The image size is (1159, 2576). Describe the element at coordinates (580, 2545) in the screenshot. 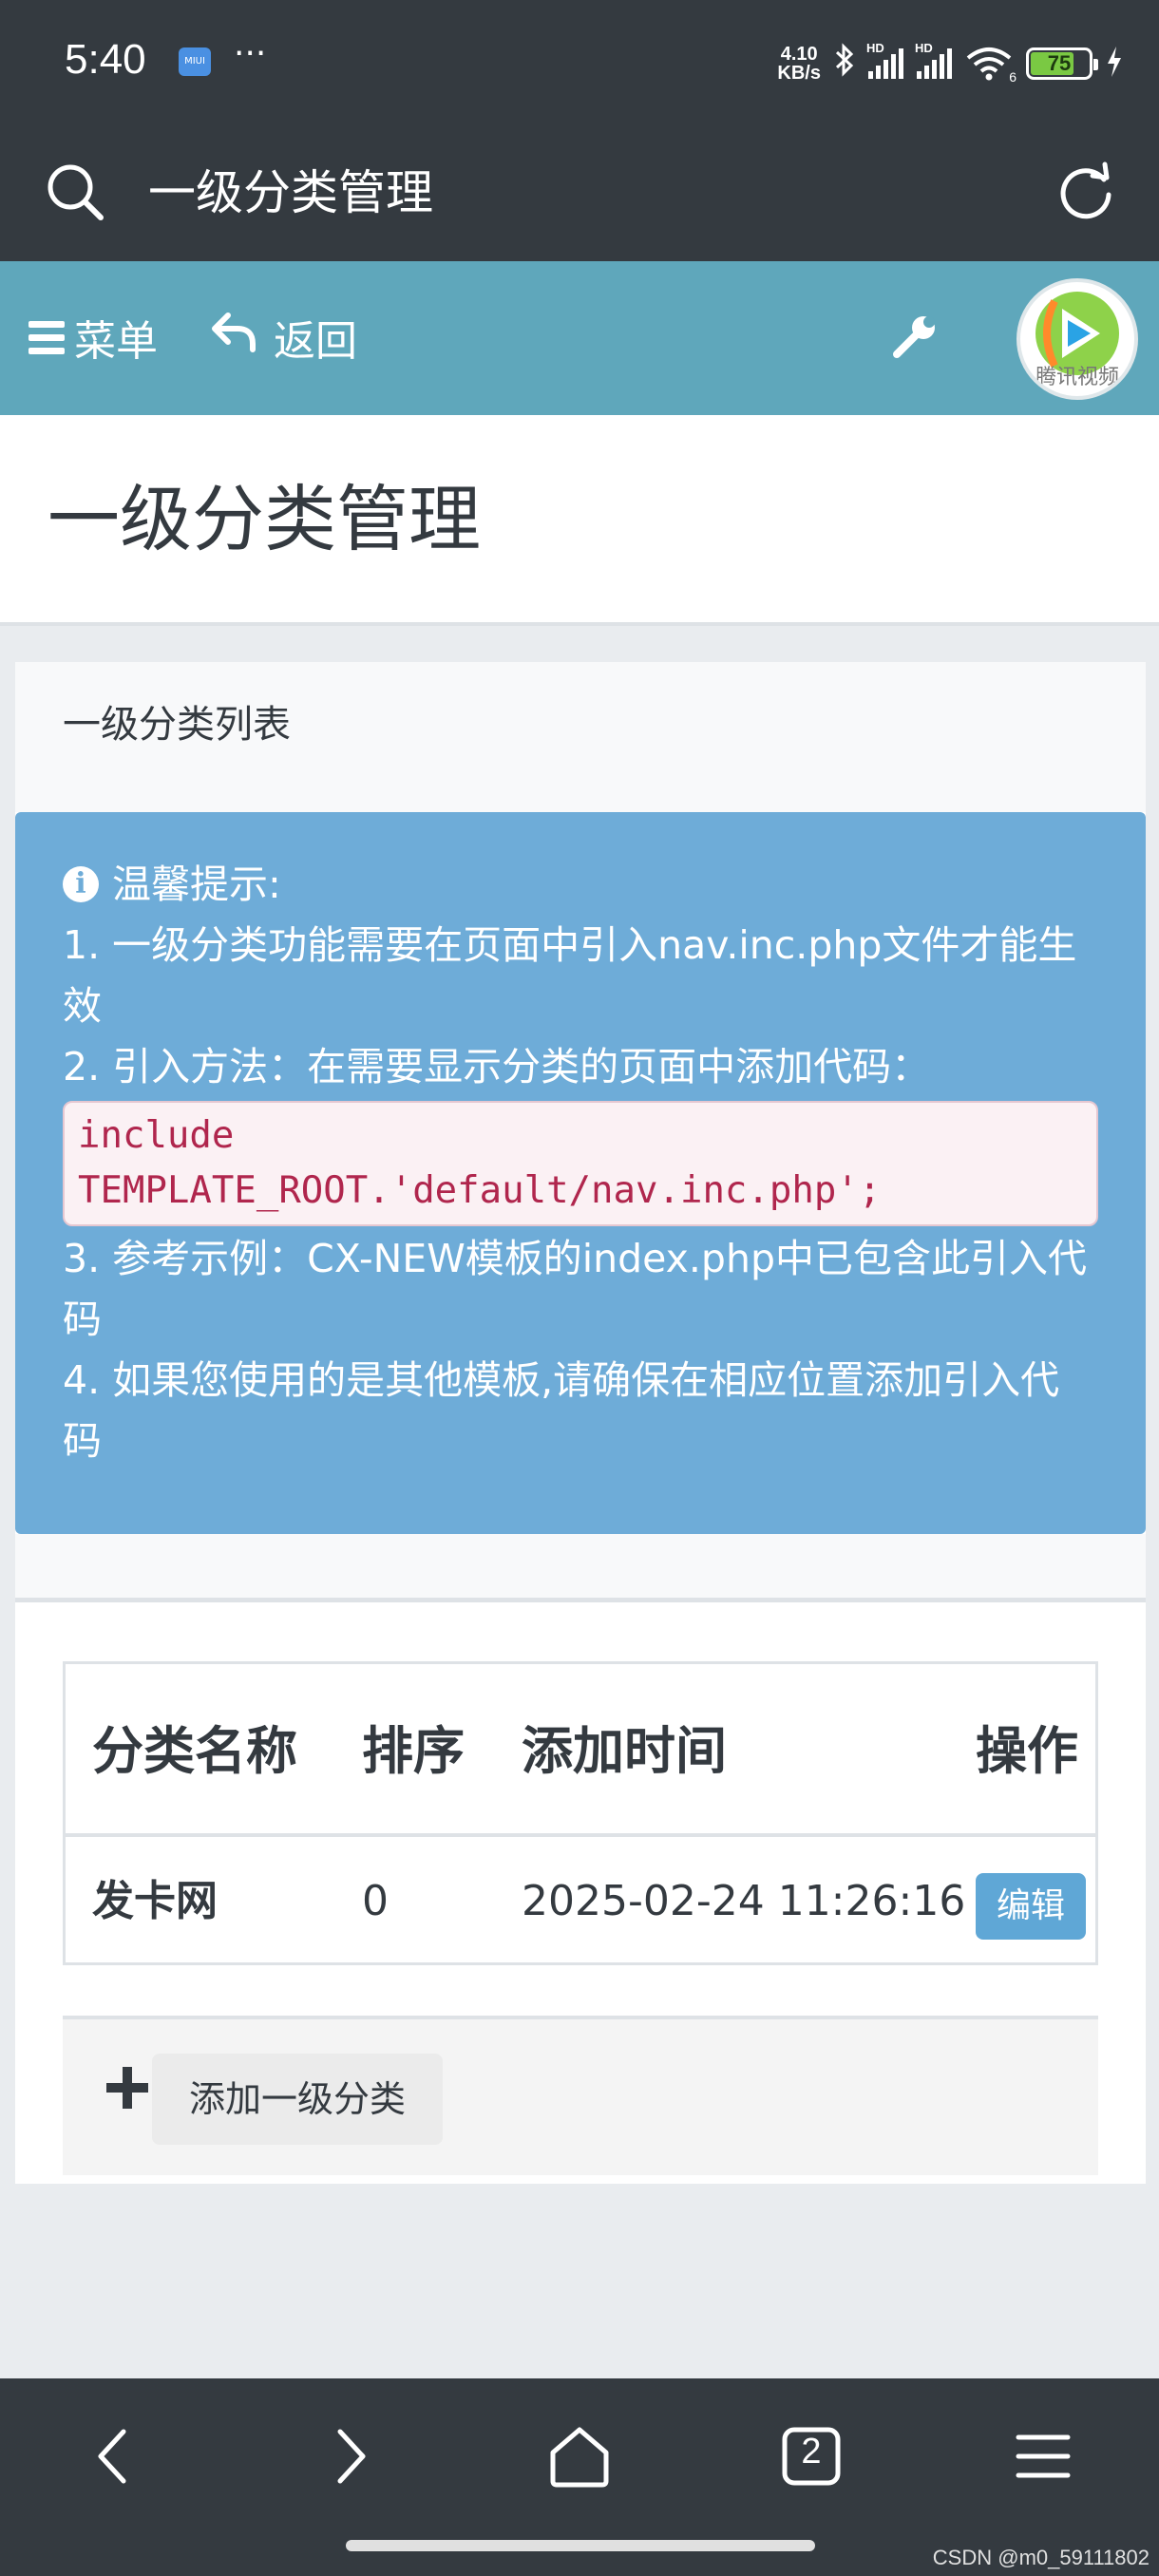

I see `home-indicator` at that location.